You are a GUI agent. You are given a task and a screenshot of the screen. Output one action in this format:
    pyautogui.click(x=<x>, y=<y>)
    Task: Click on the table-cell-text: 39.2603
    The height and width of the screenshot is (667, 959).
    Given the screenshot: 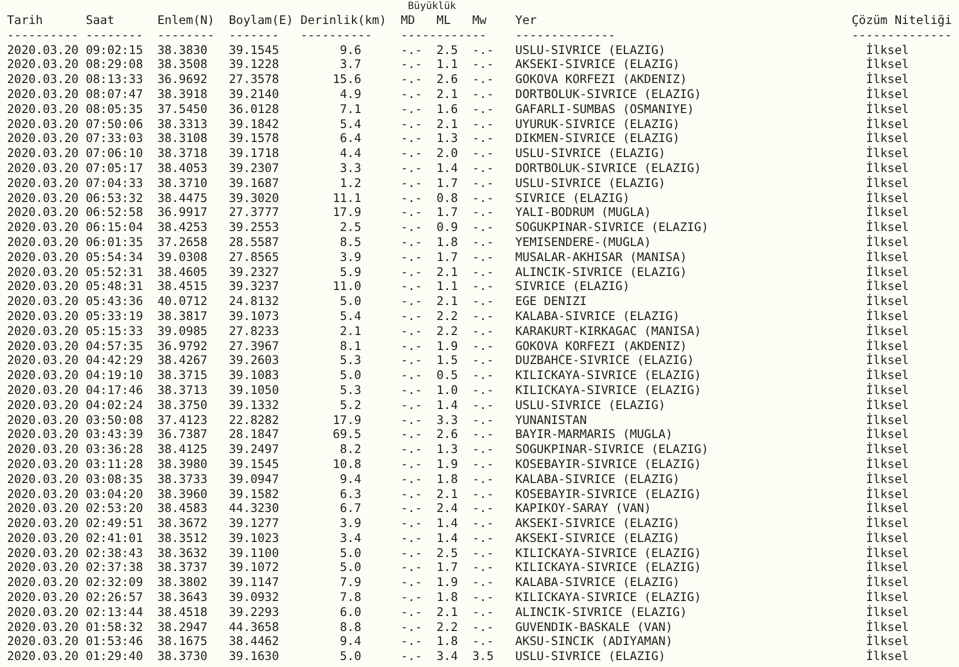 What is the action you would take?
    pyautogui.click(x=254, y=360)
    